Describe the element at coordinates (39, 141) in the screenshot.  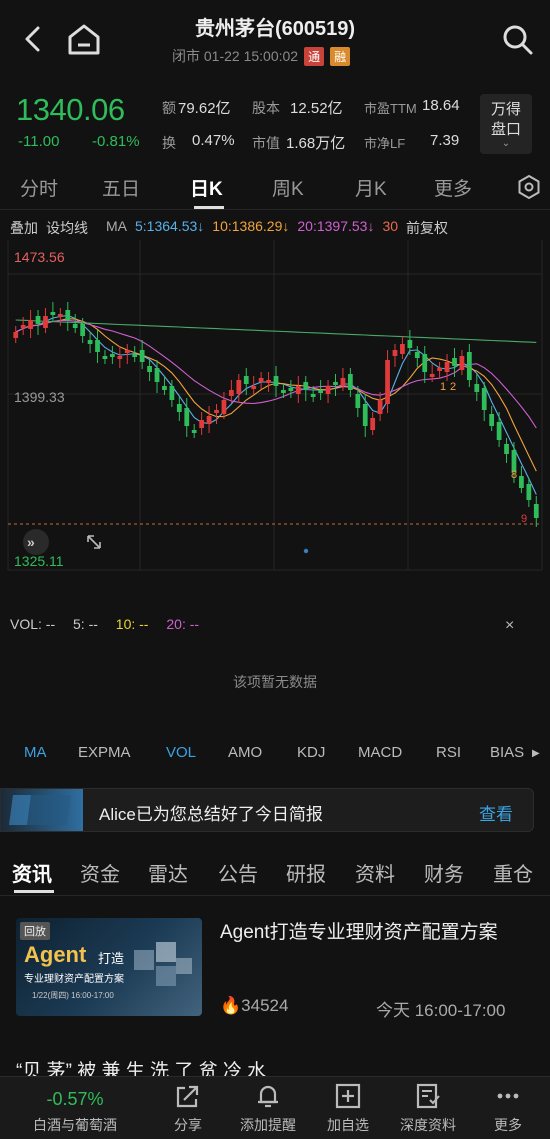
I see `price-change: -11.00` at that location.